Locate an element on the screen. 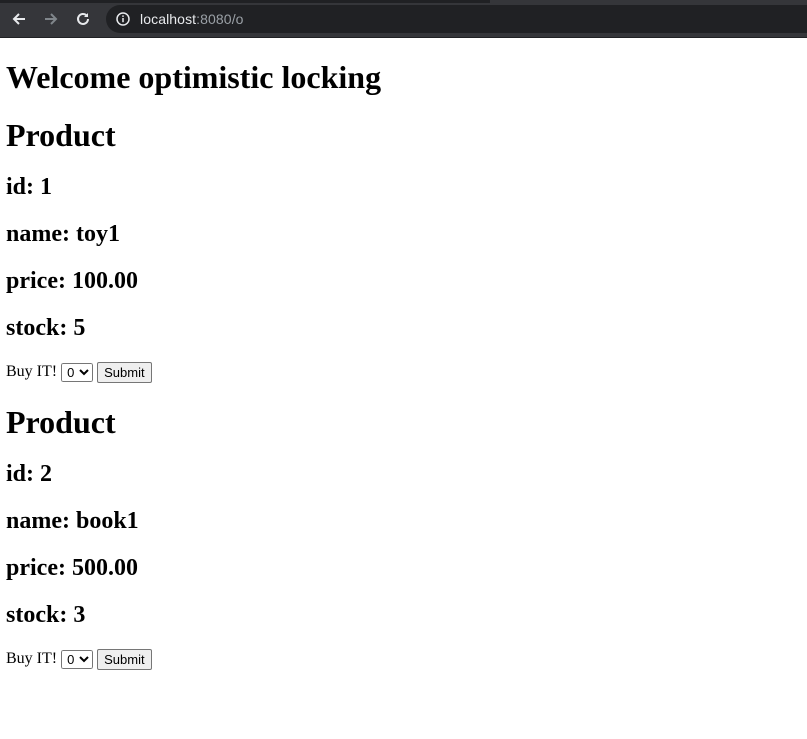  info-icon is located at coordinates (123, 19).